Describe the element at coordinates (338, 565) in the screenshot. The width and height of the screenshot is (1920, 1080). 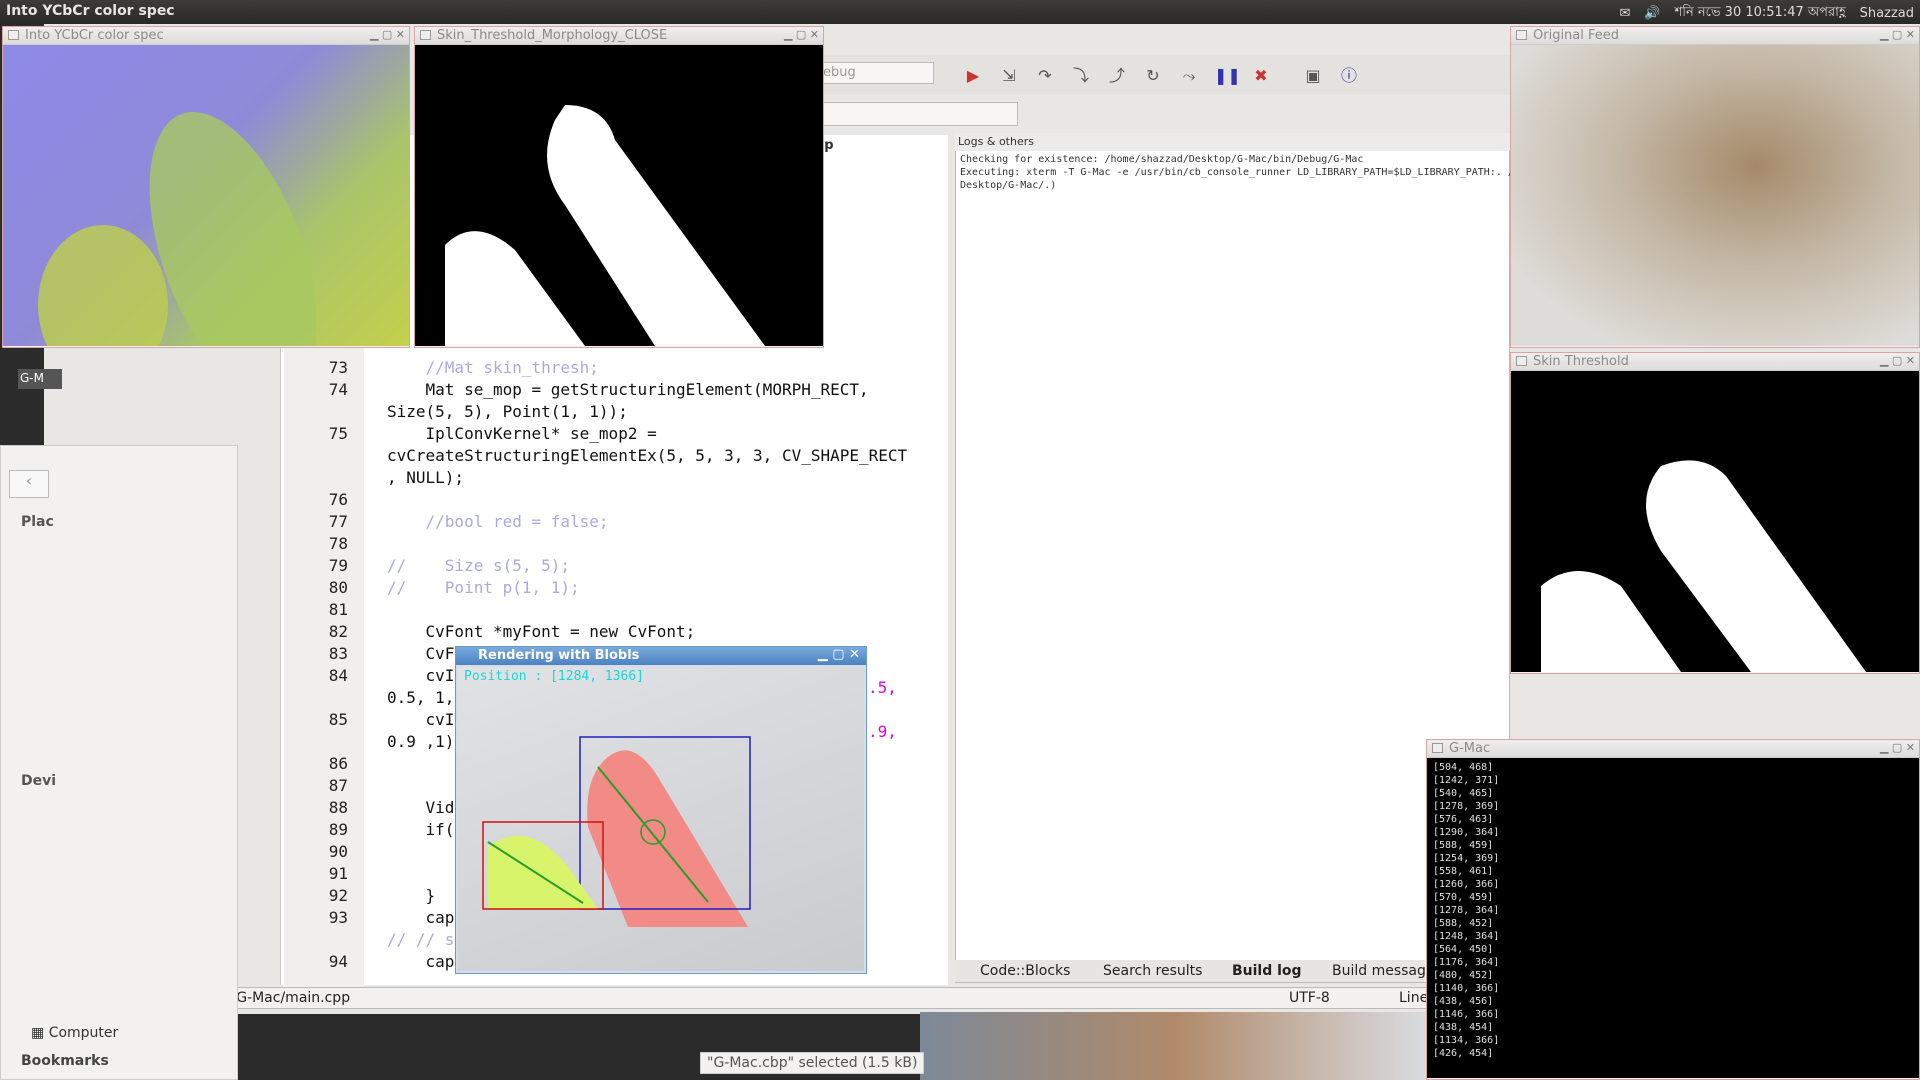
I see `line-number: 79` at that location.